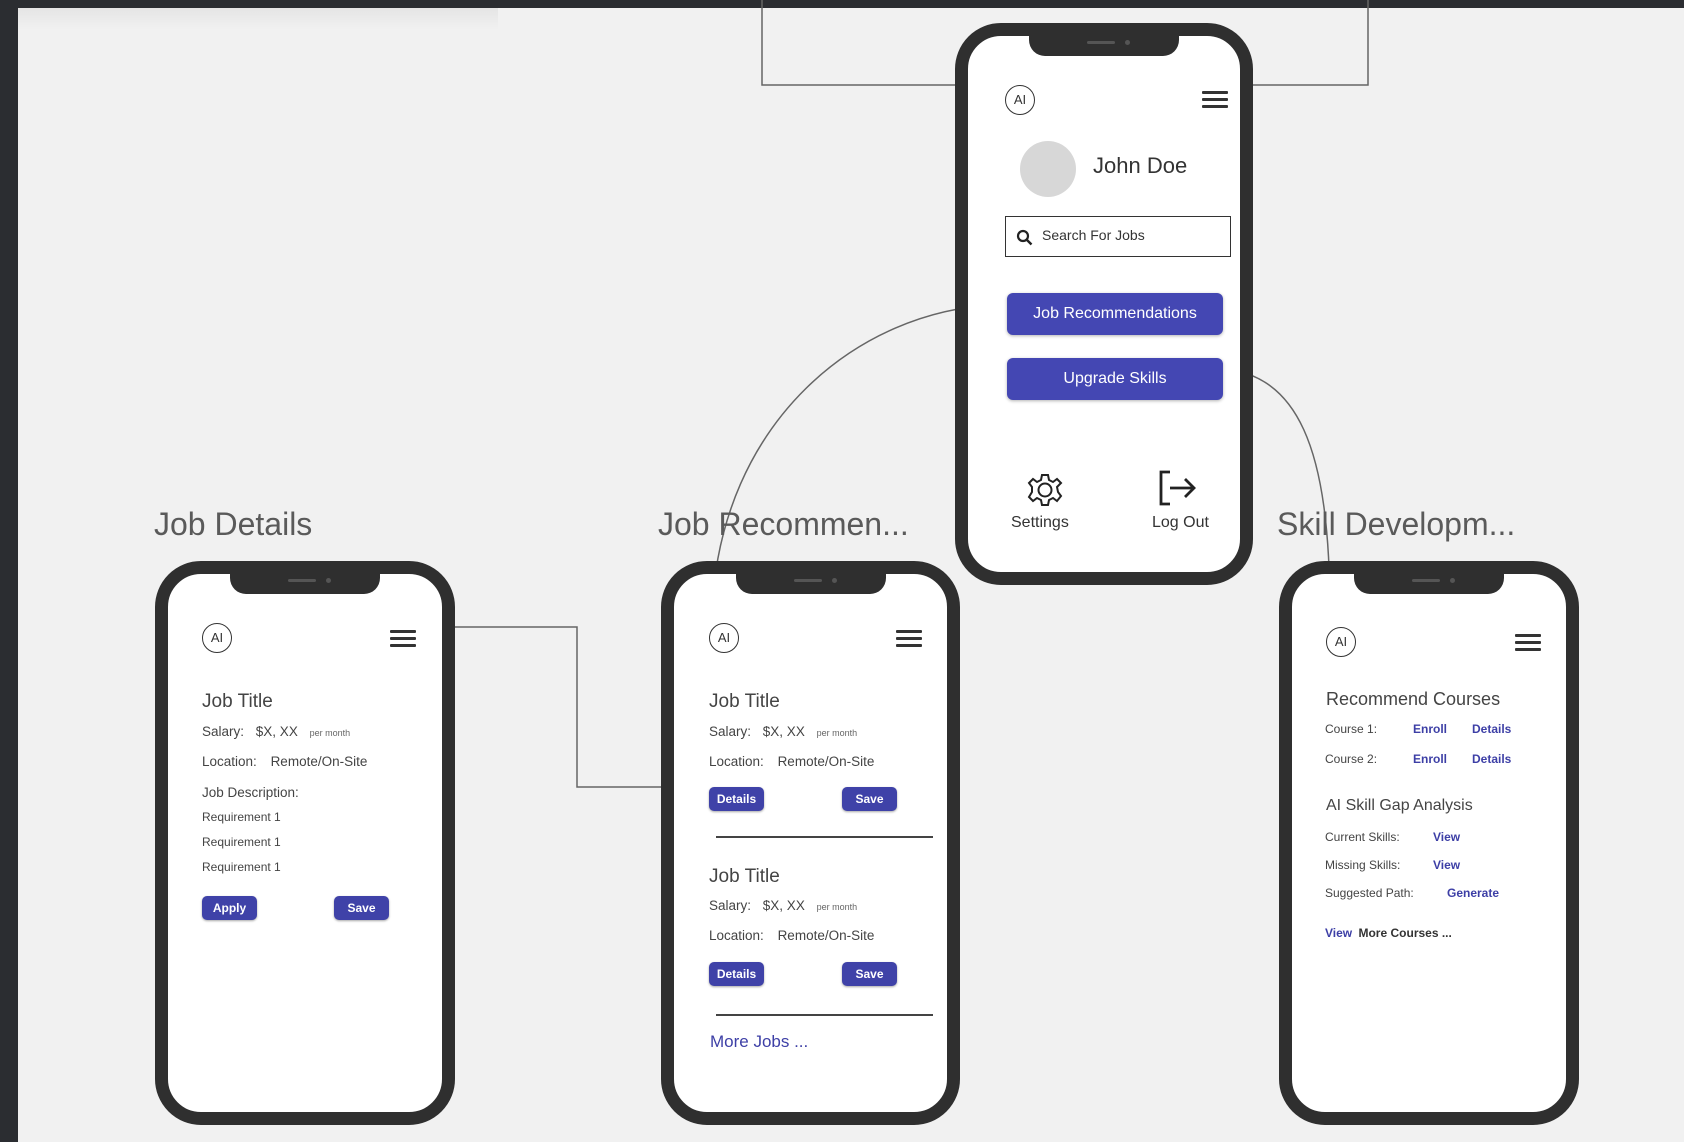 The height and width of the screenshot is (1142, 1684). Describe the element at coordinates (1178, 488) in the screenshot. I see `logout-icon` at that location.